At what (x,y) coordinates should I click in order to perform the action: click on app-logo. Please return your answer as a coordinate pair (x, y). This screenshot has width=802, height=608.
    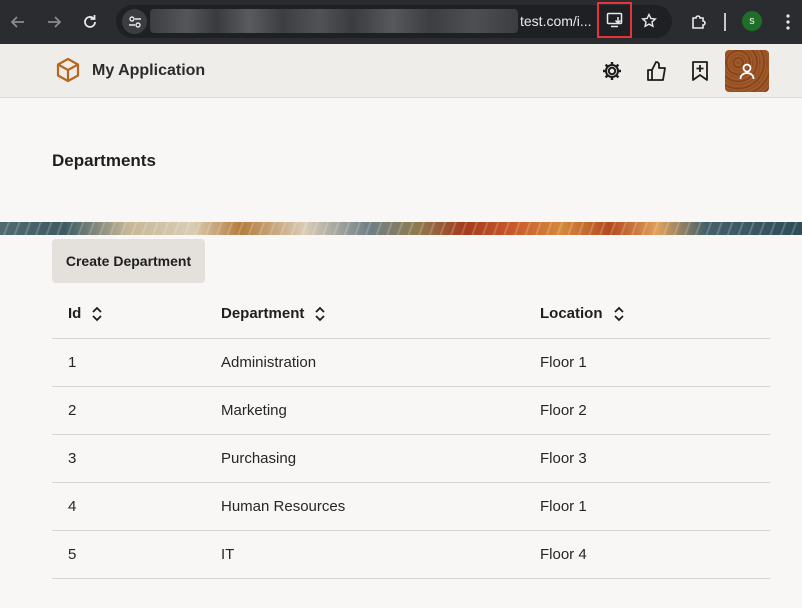
    Looking at the image, I should click on (68, 70).